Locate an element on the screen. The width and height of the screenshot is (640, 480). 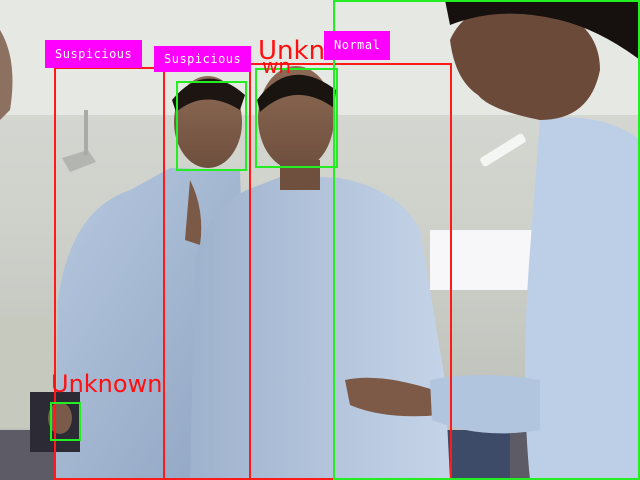
status-label-normal: Normal is located at coordinates (357, 45).